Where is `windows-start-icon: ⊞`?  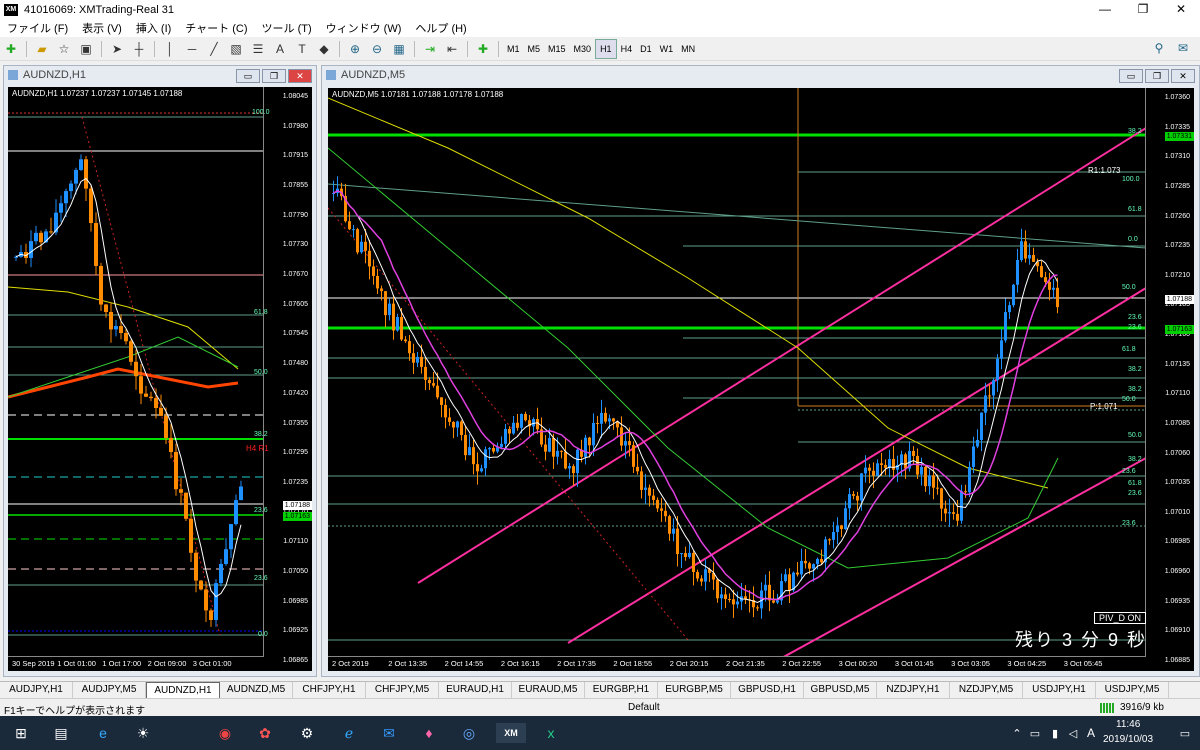 windows-start-icon: ⊞ is located at coordinates (21, 733).